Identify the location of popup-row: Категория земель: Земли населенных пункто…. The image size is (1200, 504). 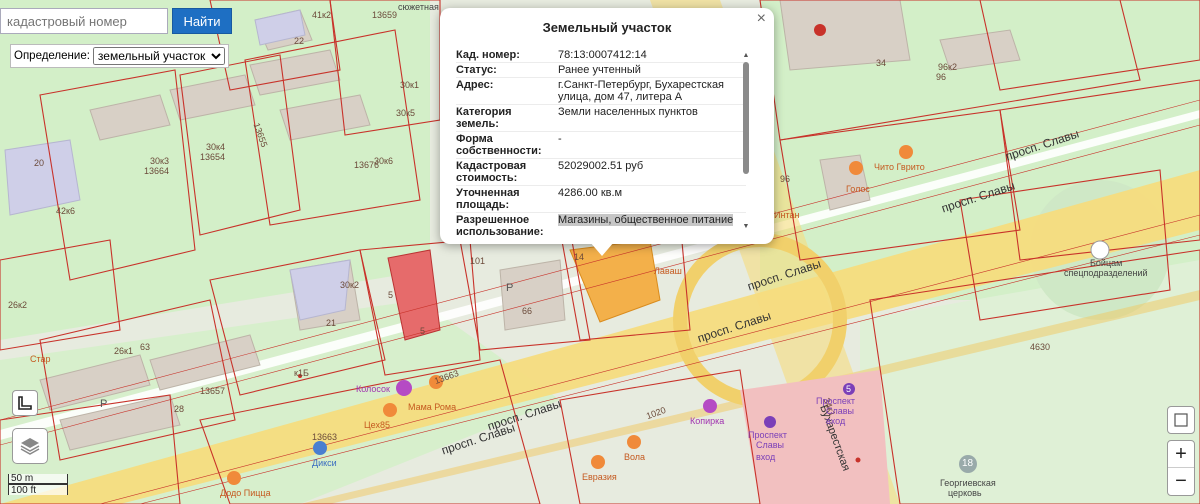
(601, 118).